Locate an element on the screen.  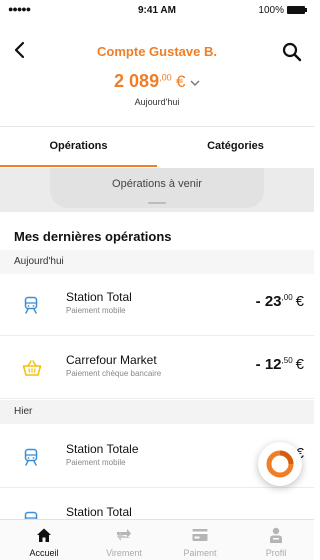
group-header-yesterday: Hier is located at coordinates (157, 412).